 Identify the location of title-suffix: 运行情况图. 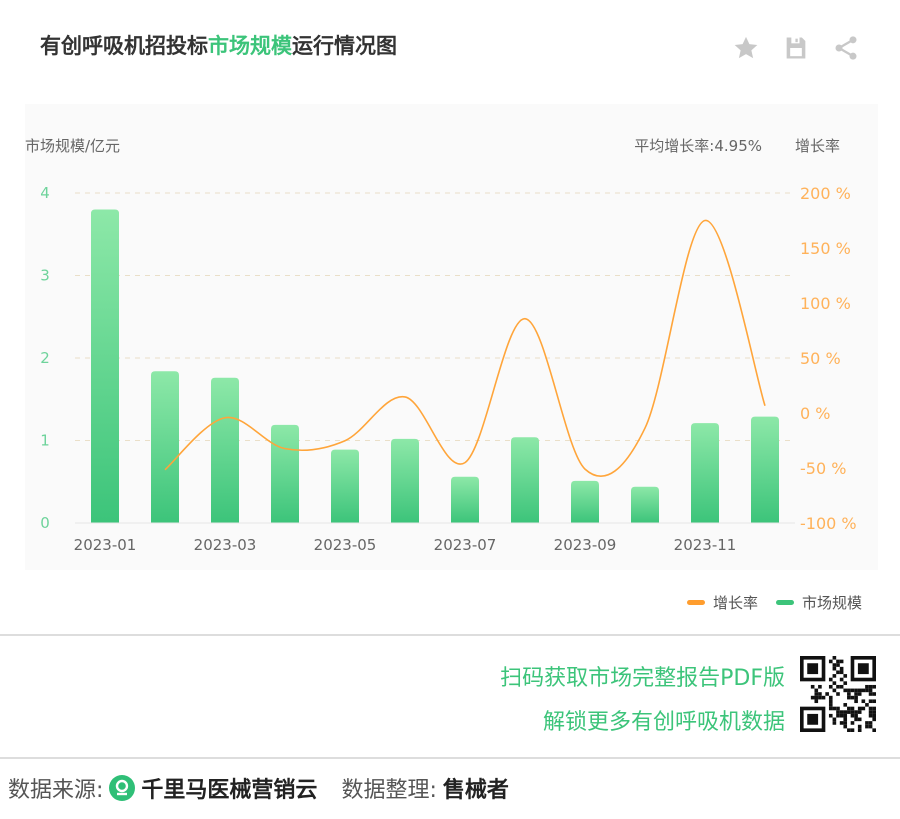
(344, 46).